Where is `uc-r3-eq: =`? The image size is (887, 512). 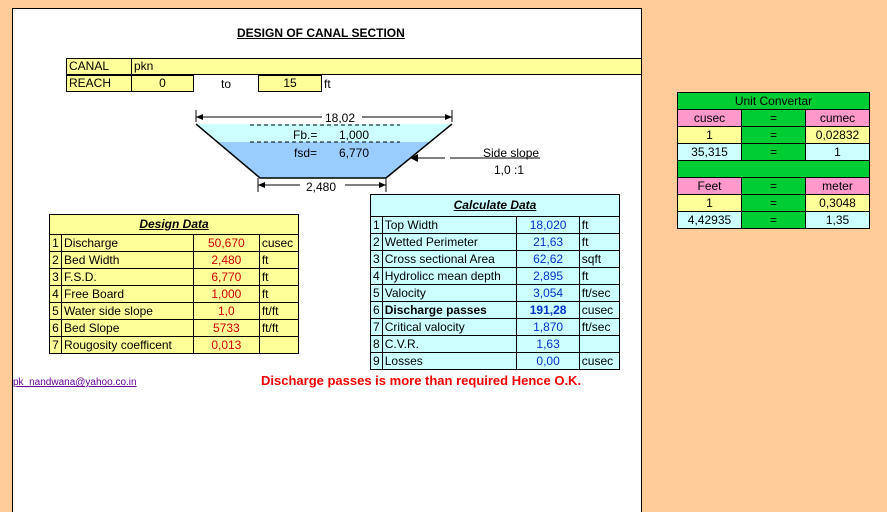
uc-r3-eq: = is located at coordinates (773, 203).